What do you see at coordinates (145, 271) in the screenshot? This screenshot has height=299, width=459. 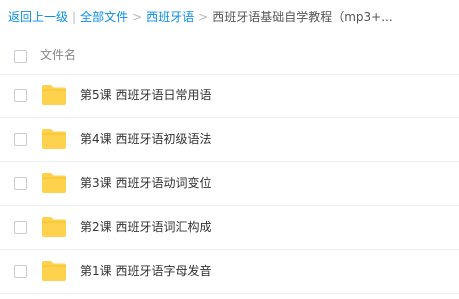 I see `file-name: 第1课 西班牙语字母发音` at bounding box center [145, 271].